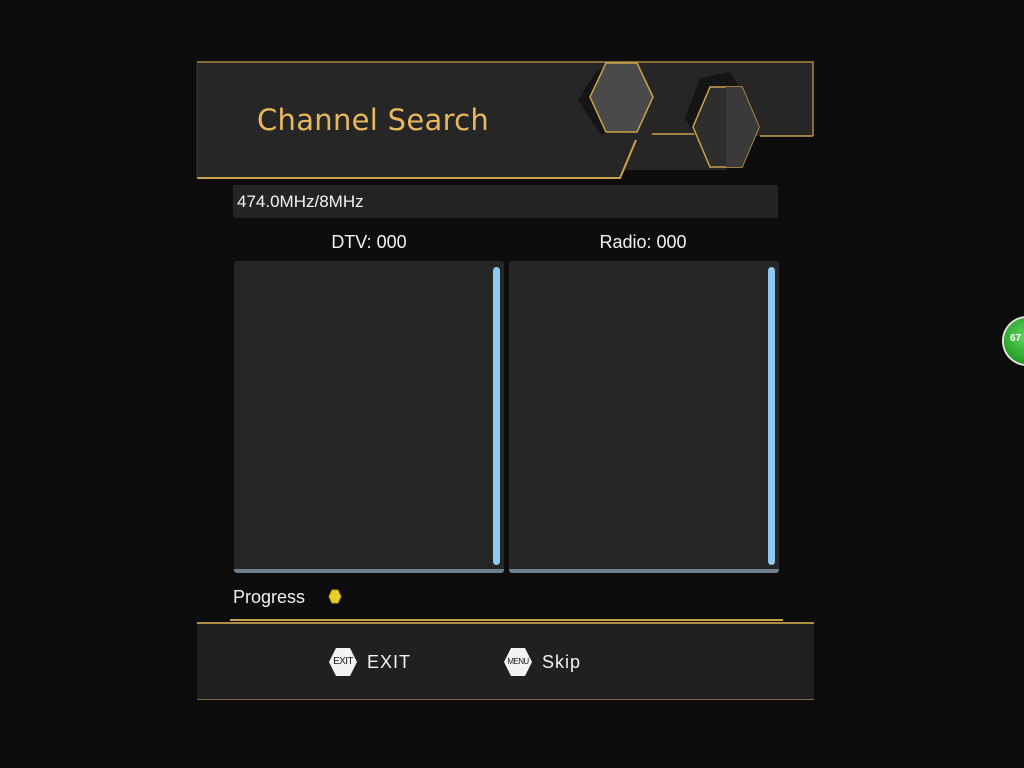  I want to click on side-indicator-text: 67, so click(1016, 338).